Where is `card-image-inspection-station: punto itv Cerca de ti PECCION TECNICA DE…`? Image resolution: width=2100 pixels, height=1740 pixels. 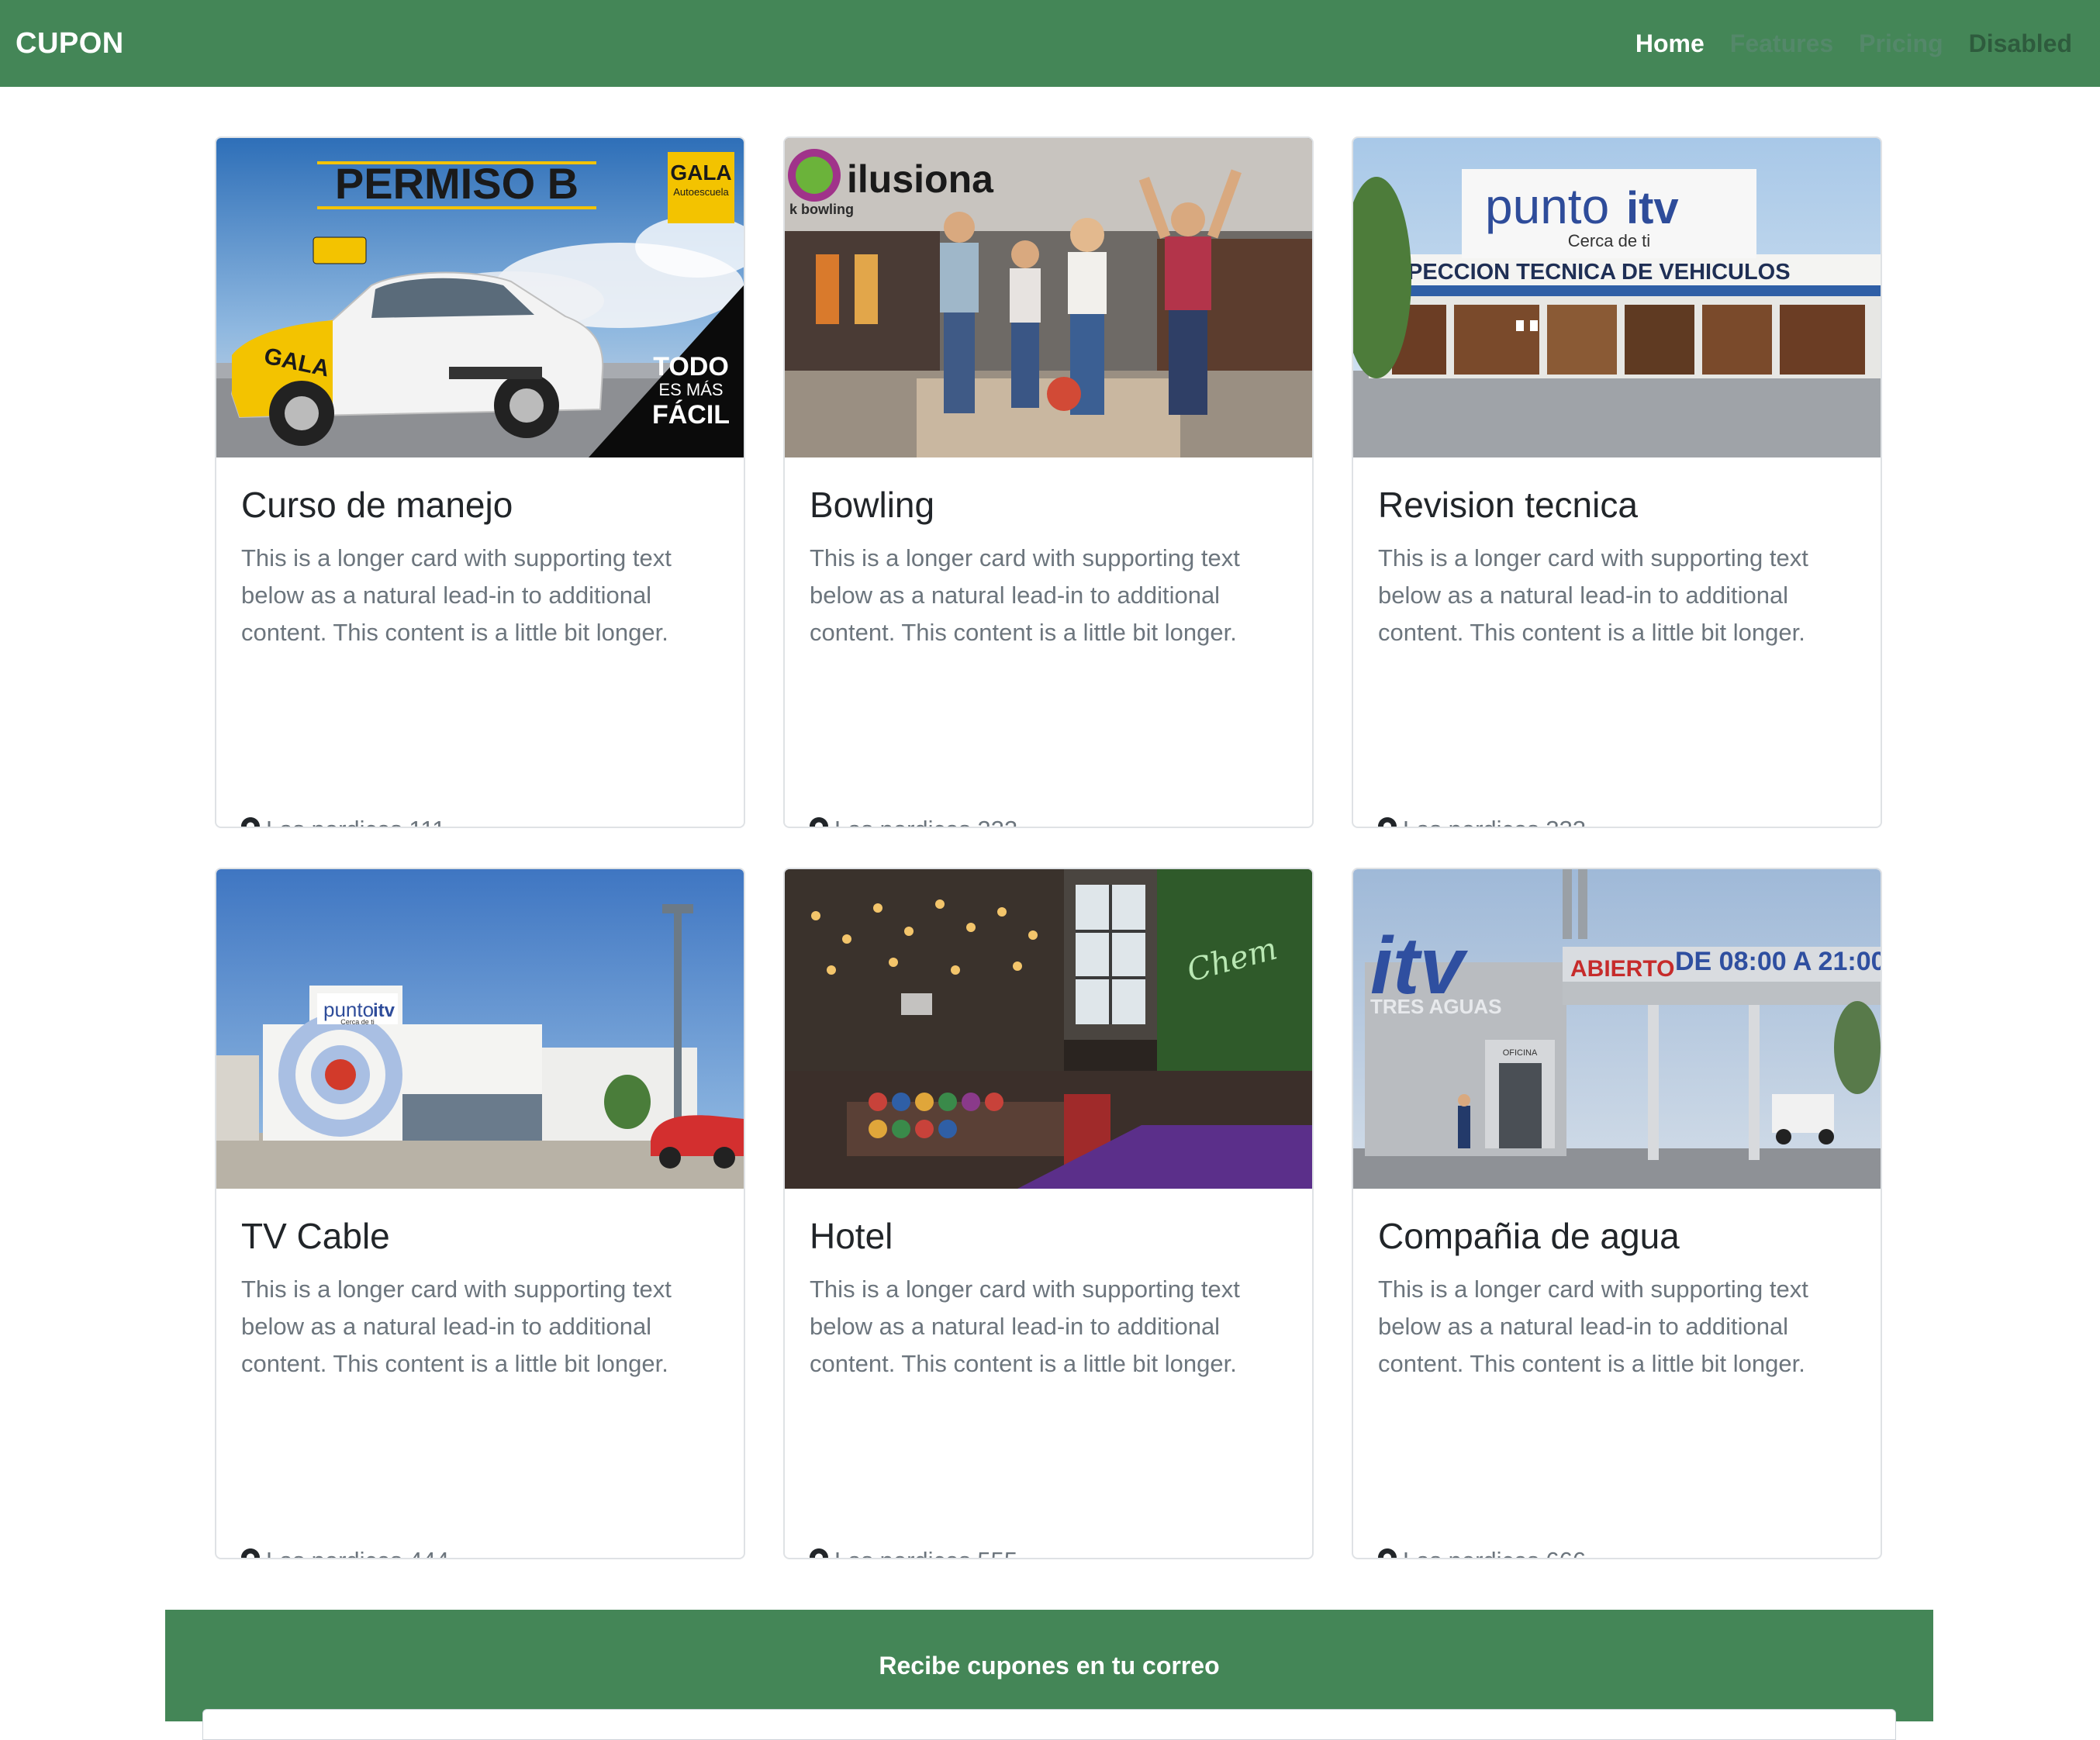 card-image-inspection-station: punto itv Cerca de ti PECCION TECNICA DE… is located at coordinates (1617, 297).